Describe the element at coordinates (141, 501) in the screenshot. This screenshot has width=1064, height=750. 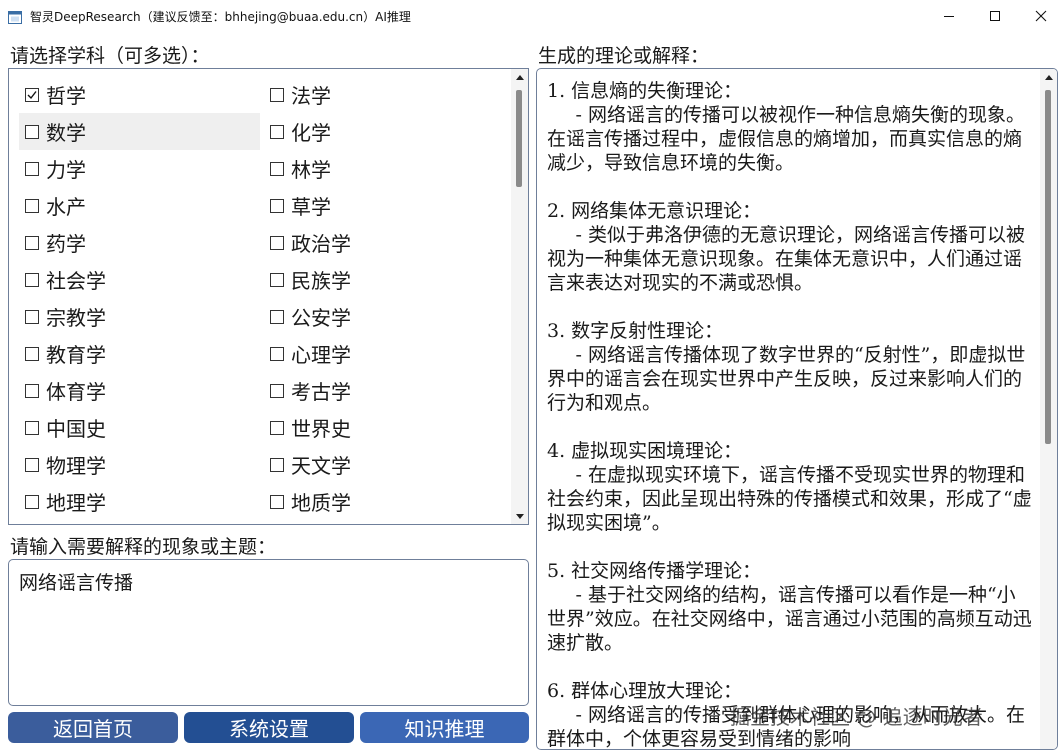
I see `subject-item: 地理学` at that location.